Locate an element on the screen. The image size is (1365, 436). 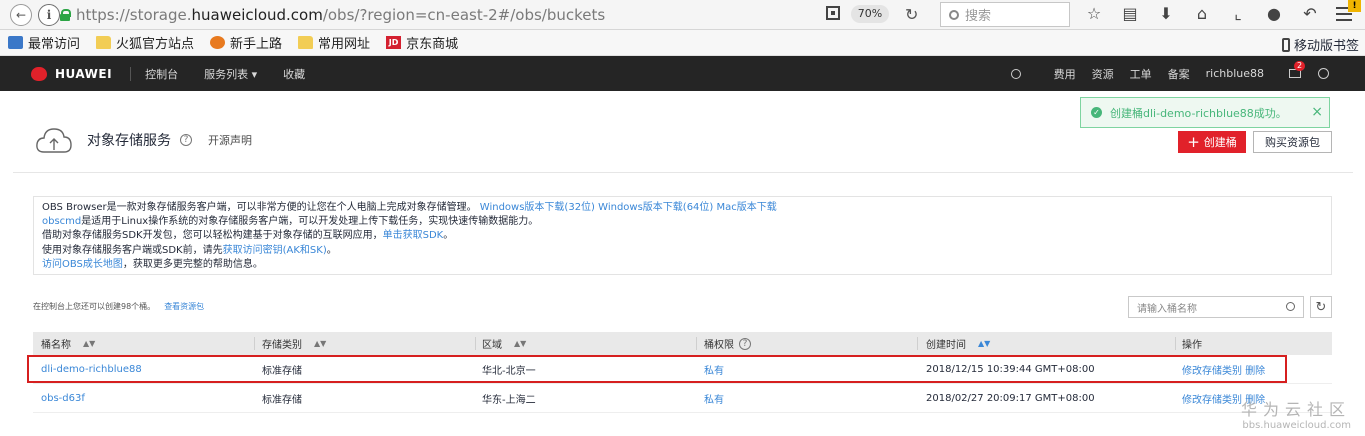
bucket-quota: 在控制台上您还可以创建98个桶。 查看资源包 is located at coordinates (119, 306).